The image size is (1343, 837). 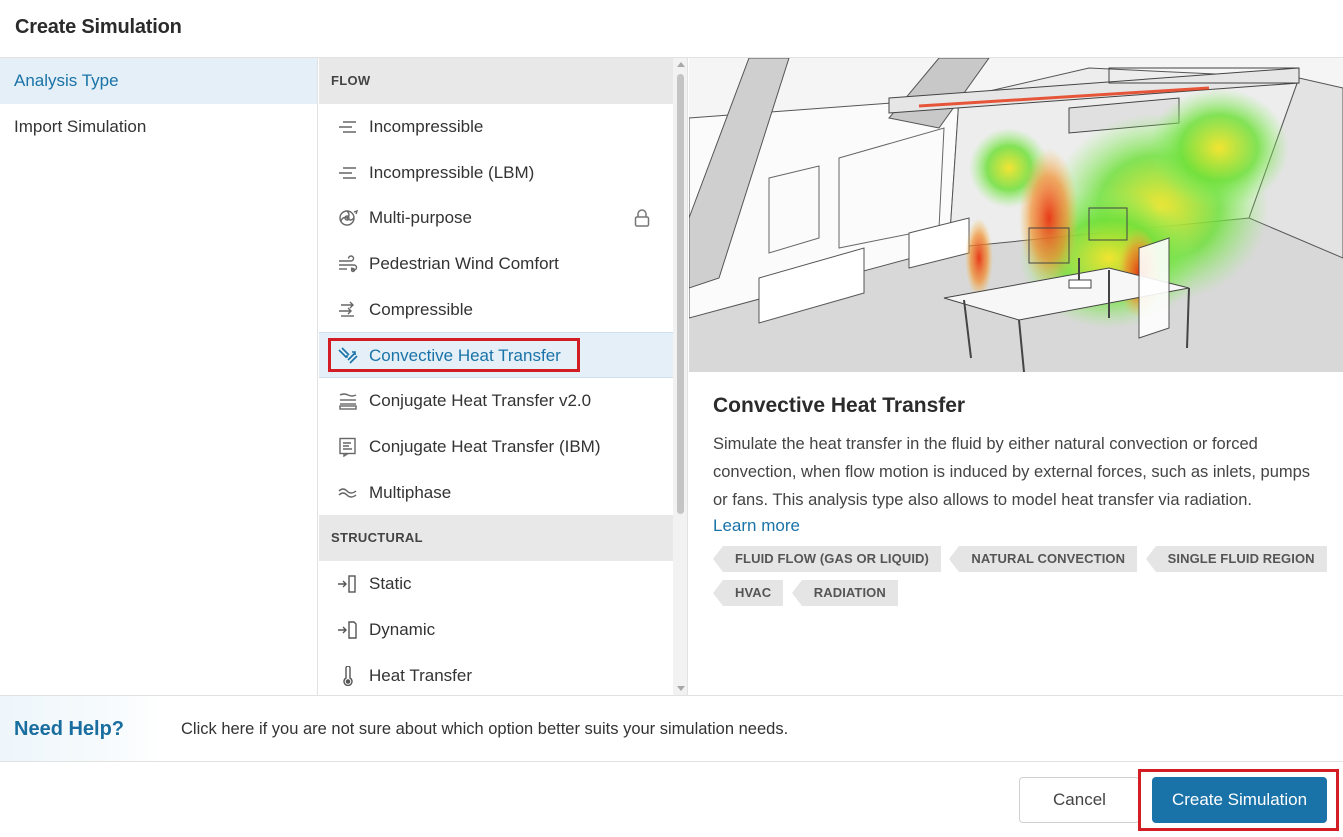 I want to click on wind-icon, so click(x=348, y=264).